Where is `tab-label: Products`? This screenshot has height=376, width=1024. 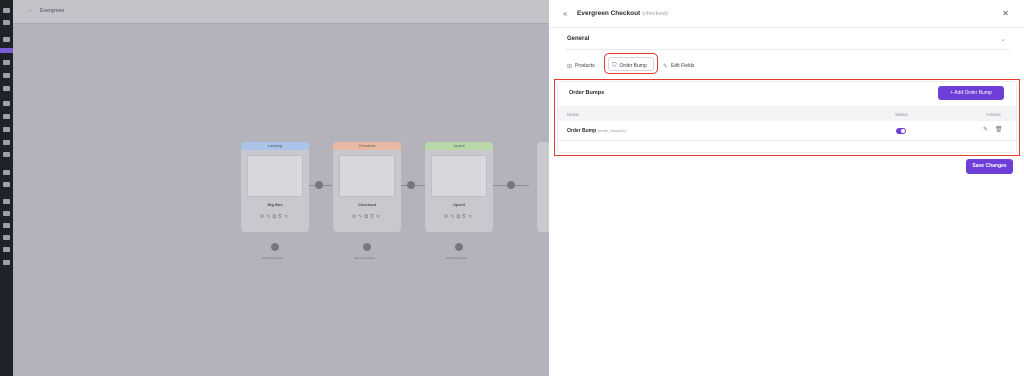
tab-label: Products is located at coordinates (585, 66).